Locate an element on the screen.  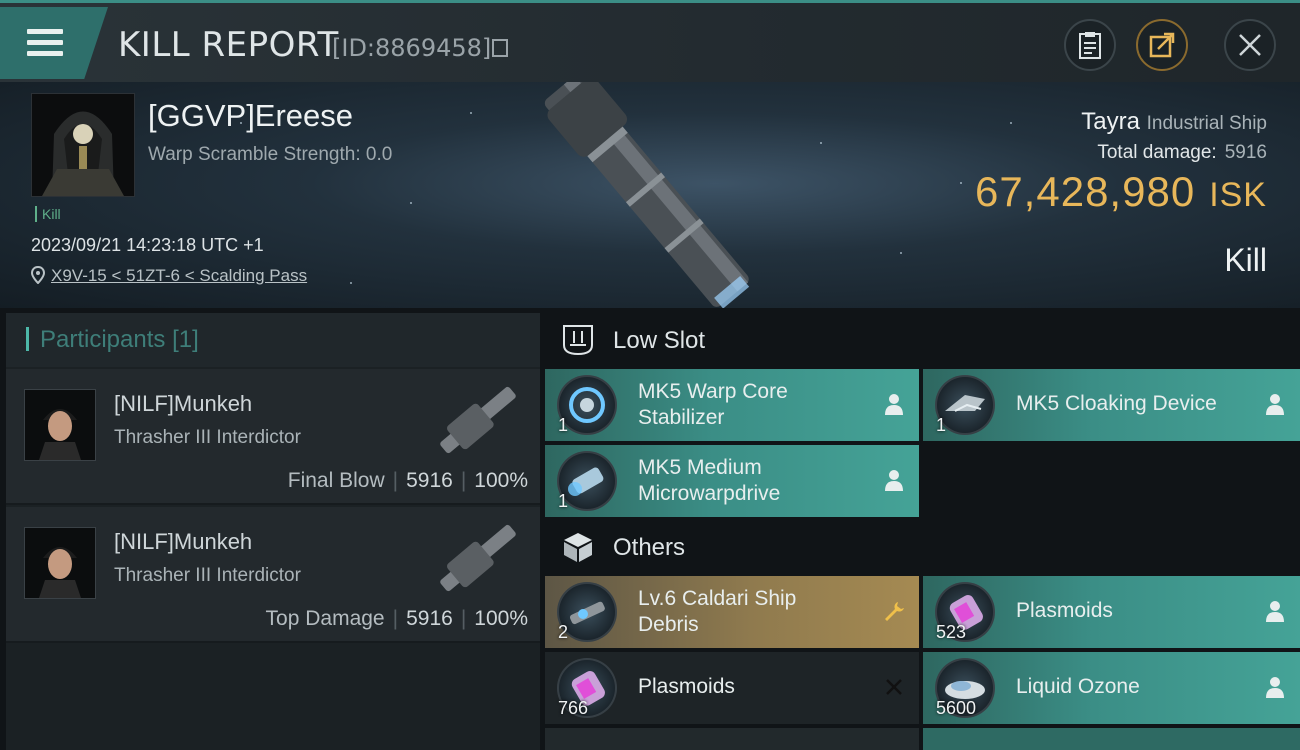
cube-icon is located at coordinates (578, 547).